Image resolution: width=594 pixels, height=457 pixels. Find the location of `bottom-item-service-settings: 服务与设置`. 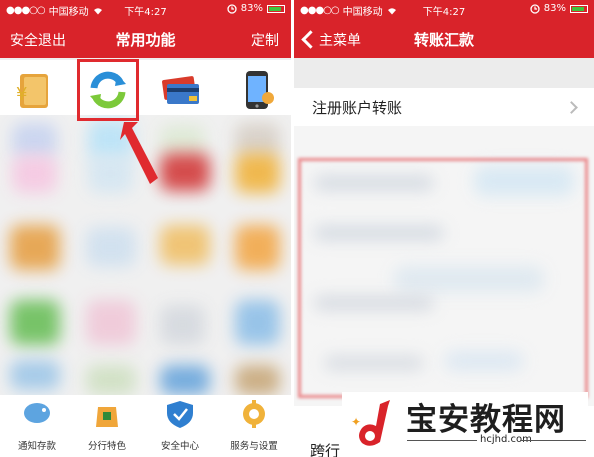

bottom-item-service-settings: 服务与设置 is located at coordinates (254, 425).